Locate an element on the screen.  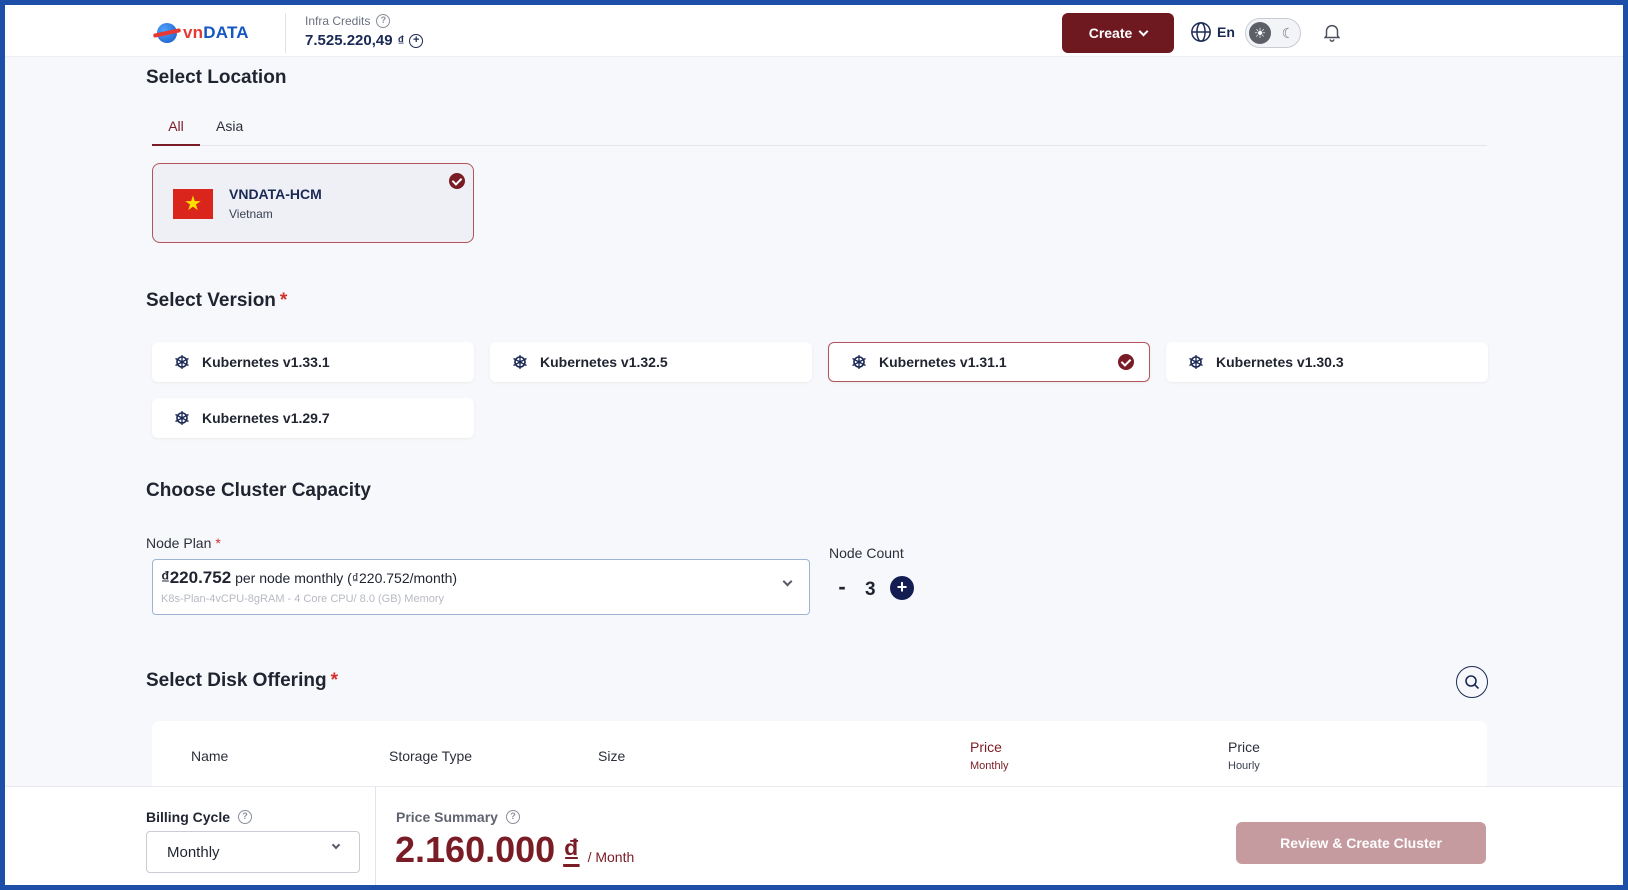
logo-text: vnDATA is located at coordinates (216, 32).